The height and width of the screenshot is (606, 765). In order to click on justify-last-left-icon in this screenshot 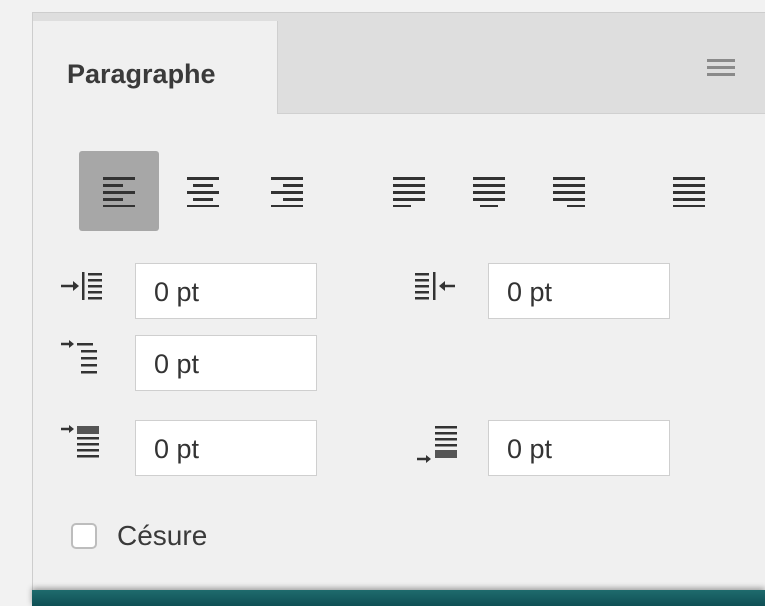, I will do `click(409, 192)`.